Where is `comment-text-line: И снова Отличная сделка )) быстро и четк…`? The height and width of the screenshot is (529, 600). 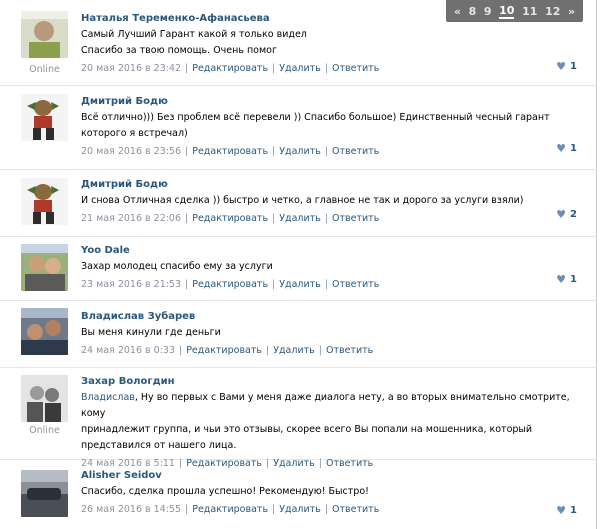 comment-text-line: И снова Отличная сделка )) быстро и четк… is located at coordinates (302, 200).